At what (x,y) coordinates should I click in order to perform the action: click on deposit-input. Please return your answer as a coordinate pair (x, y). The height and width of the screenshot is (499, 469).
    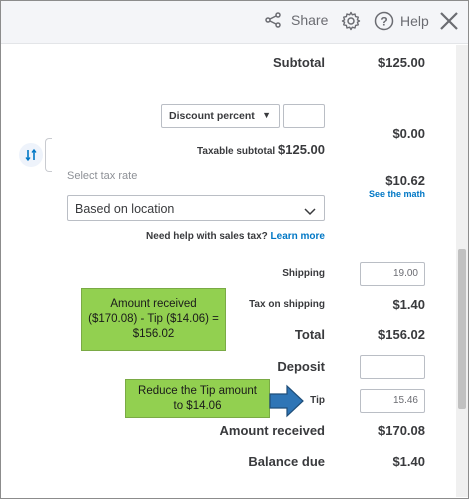
    Looking at the image, I should click on (392, 367).